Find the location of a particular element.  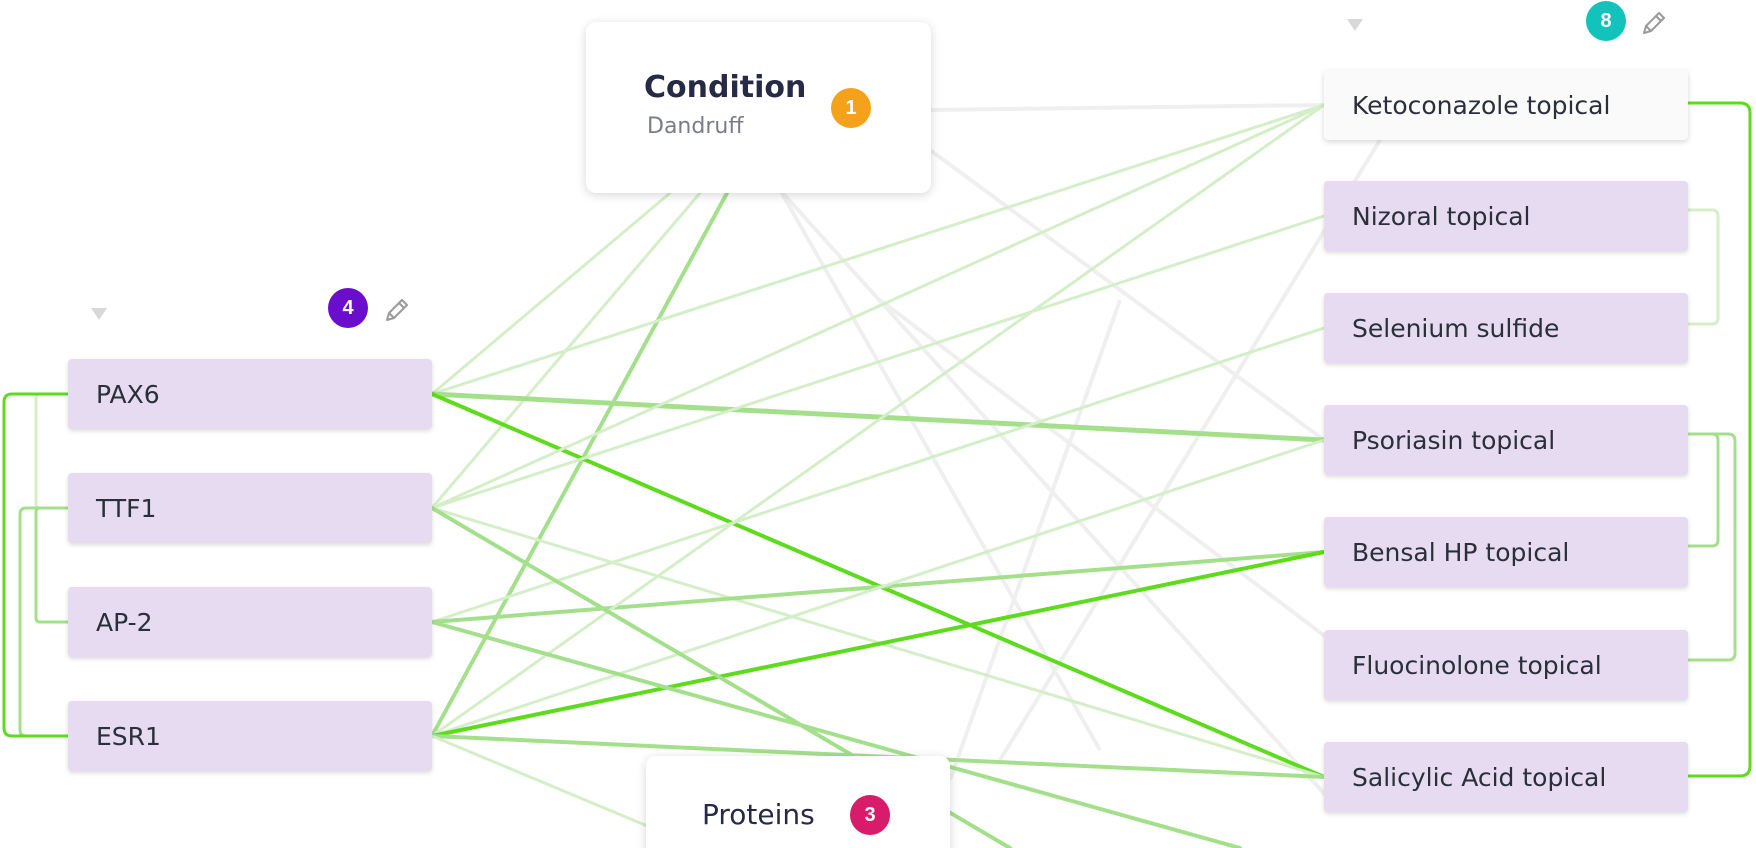

proteins-badge: 3 is located at coordinates (870, 815).